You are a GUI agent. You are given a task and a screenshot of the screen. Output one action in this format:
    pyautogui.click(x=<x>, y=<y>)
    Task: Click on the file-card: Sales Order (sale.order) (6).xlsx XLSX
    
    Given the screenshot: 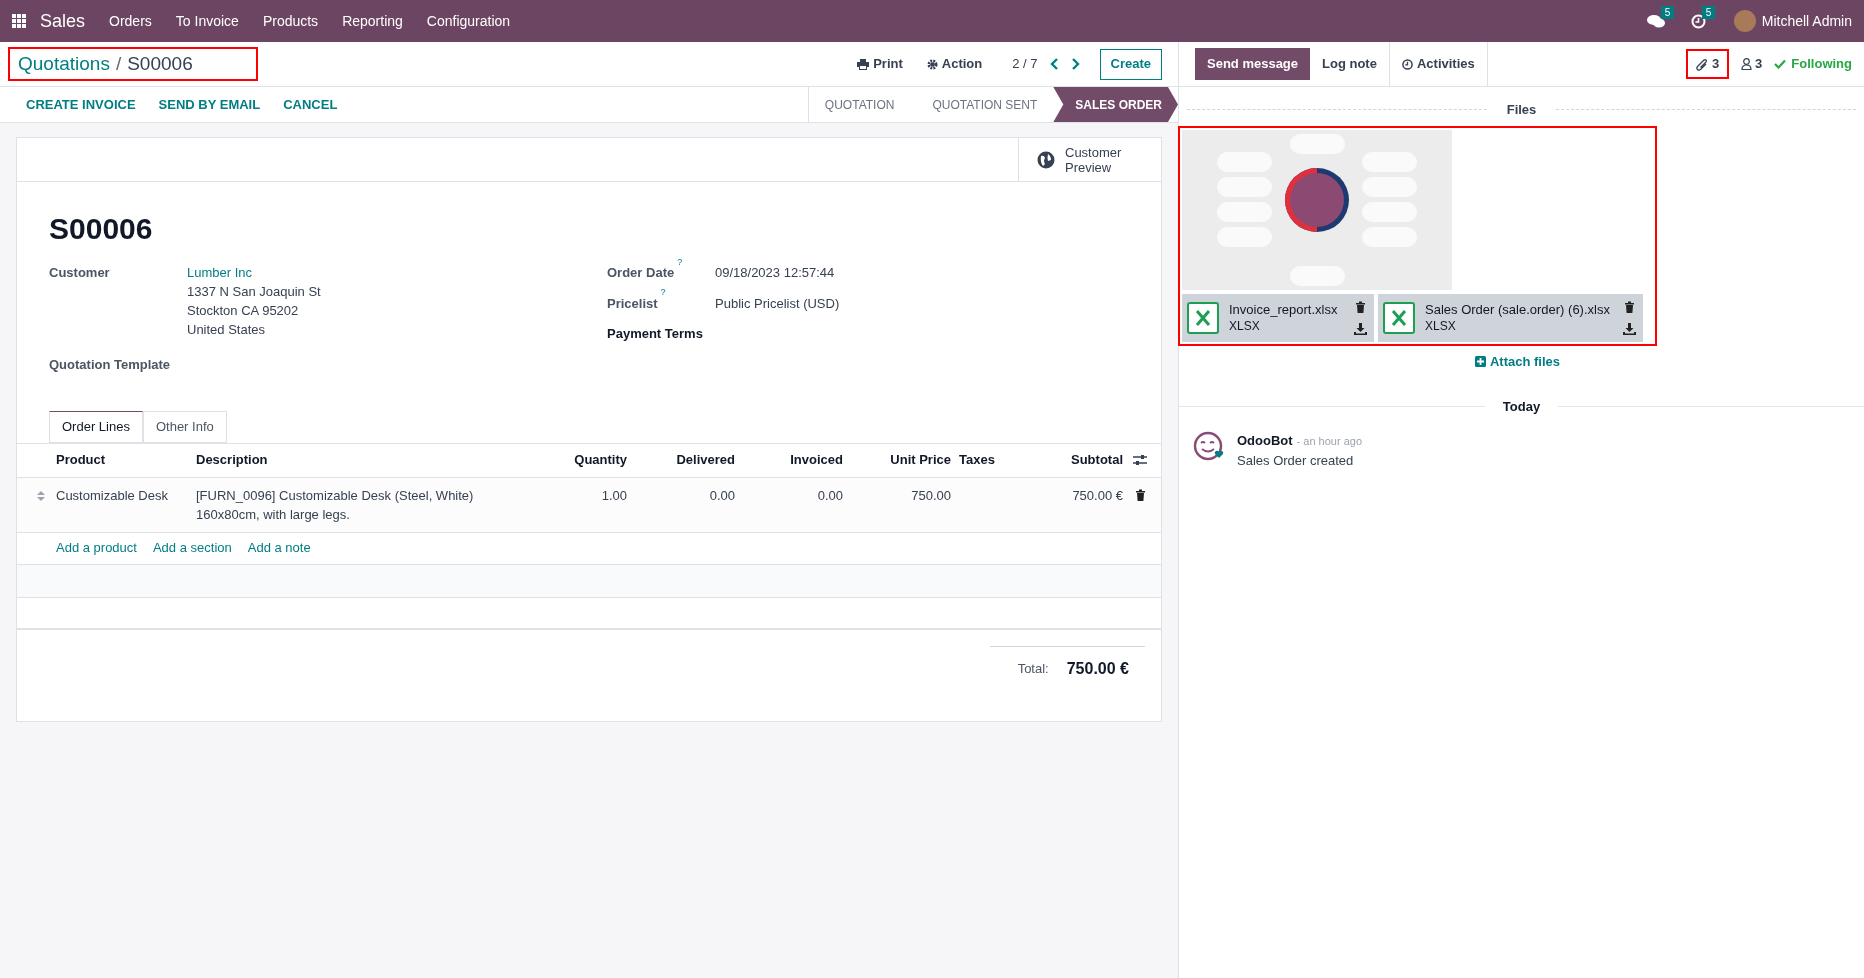 What is the action you would take?
    pyautogui.click(x=1510, y=317)
    